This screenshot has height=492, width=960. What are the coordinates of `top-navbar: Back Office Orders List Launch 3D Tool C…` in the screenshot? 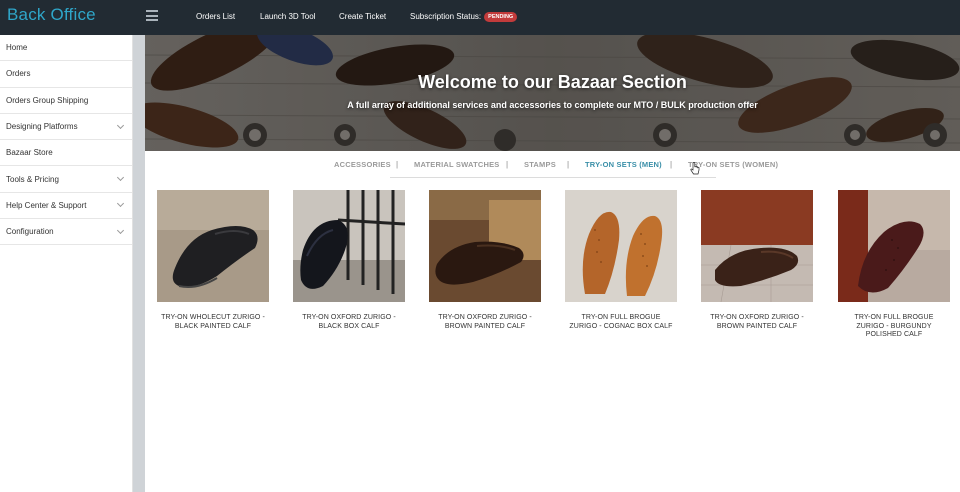 It's located at (480, 17).